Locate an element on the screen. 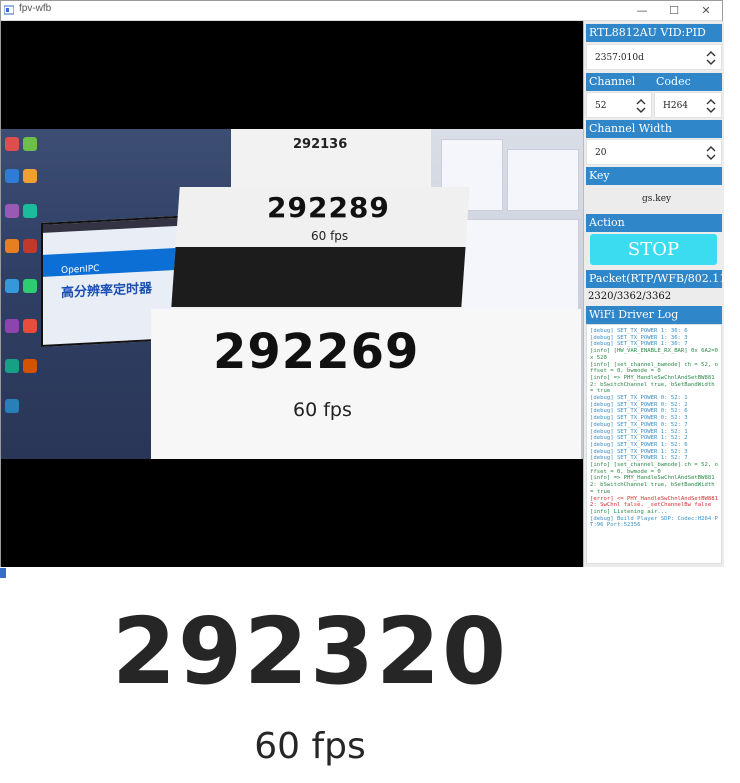  log-line: [debug] SET_TX_POWER 1: 52: 1 is located at coordinates (639, 431).